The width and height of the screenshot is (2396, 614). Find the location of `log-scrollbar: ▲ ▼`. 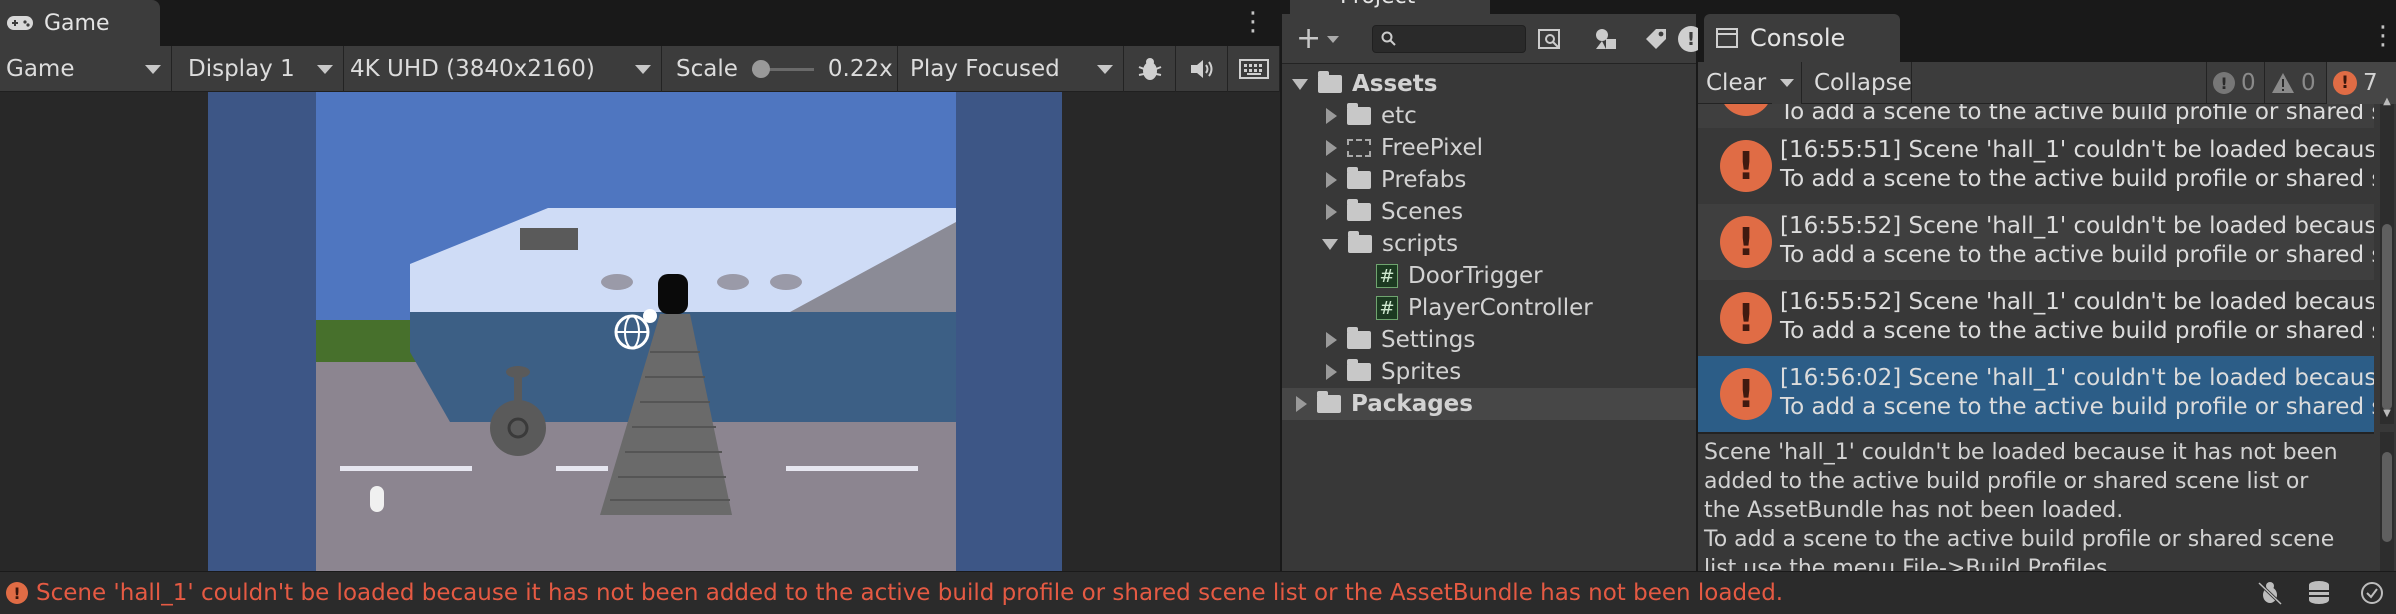

log-scrollbar: ▲ ▼ is located at coordinates (2387, 260).